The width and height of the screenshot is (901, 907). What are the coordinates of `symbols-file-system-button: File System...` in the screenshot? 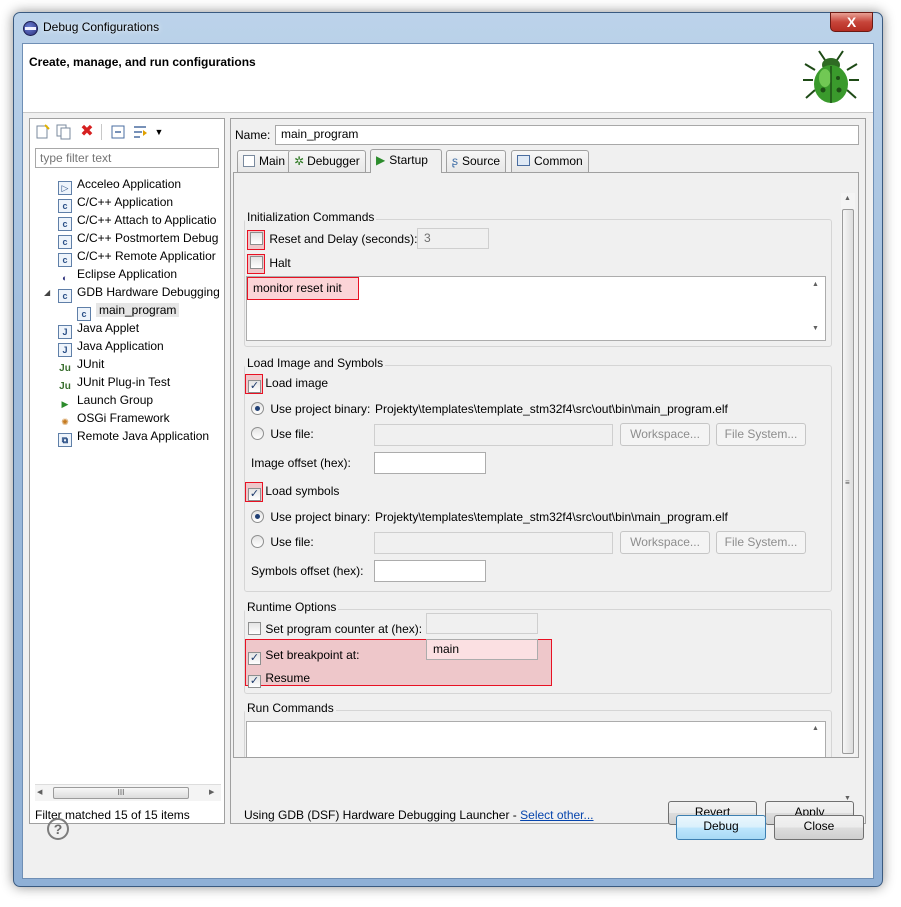 It's located at (761, 542).